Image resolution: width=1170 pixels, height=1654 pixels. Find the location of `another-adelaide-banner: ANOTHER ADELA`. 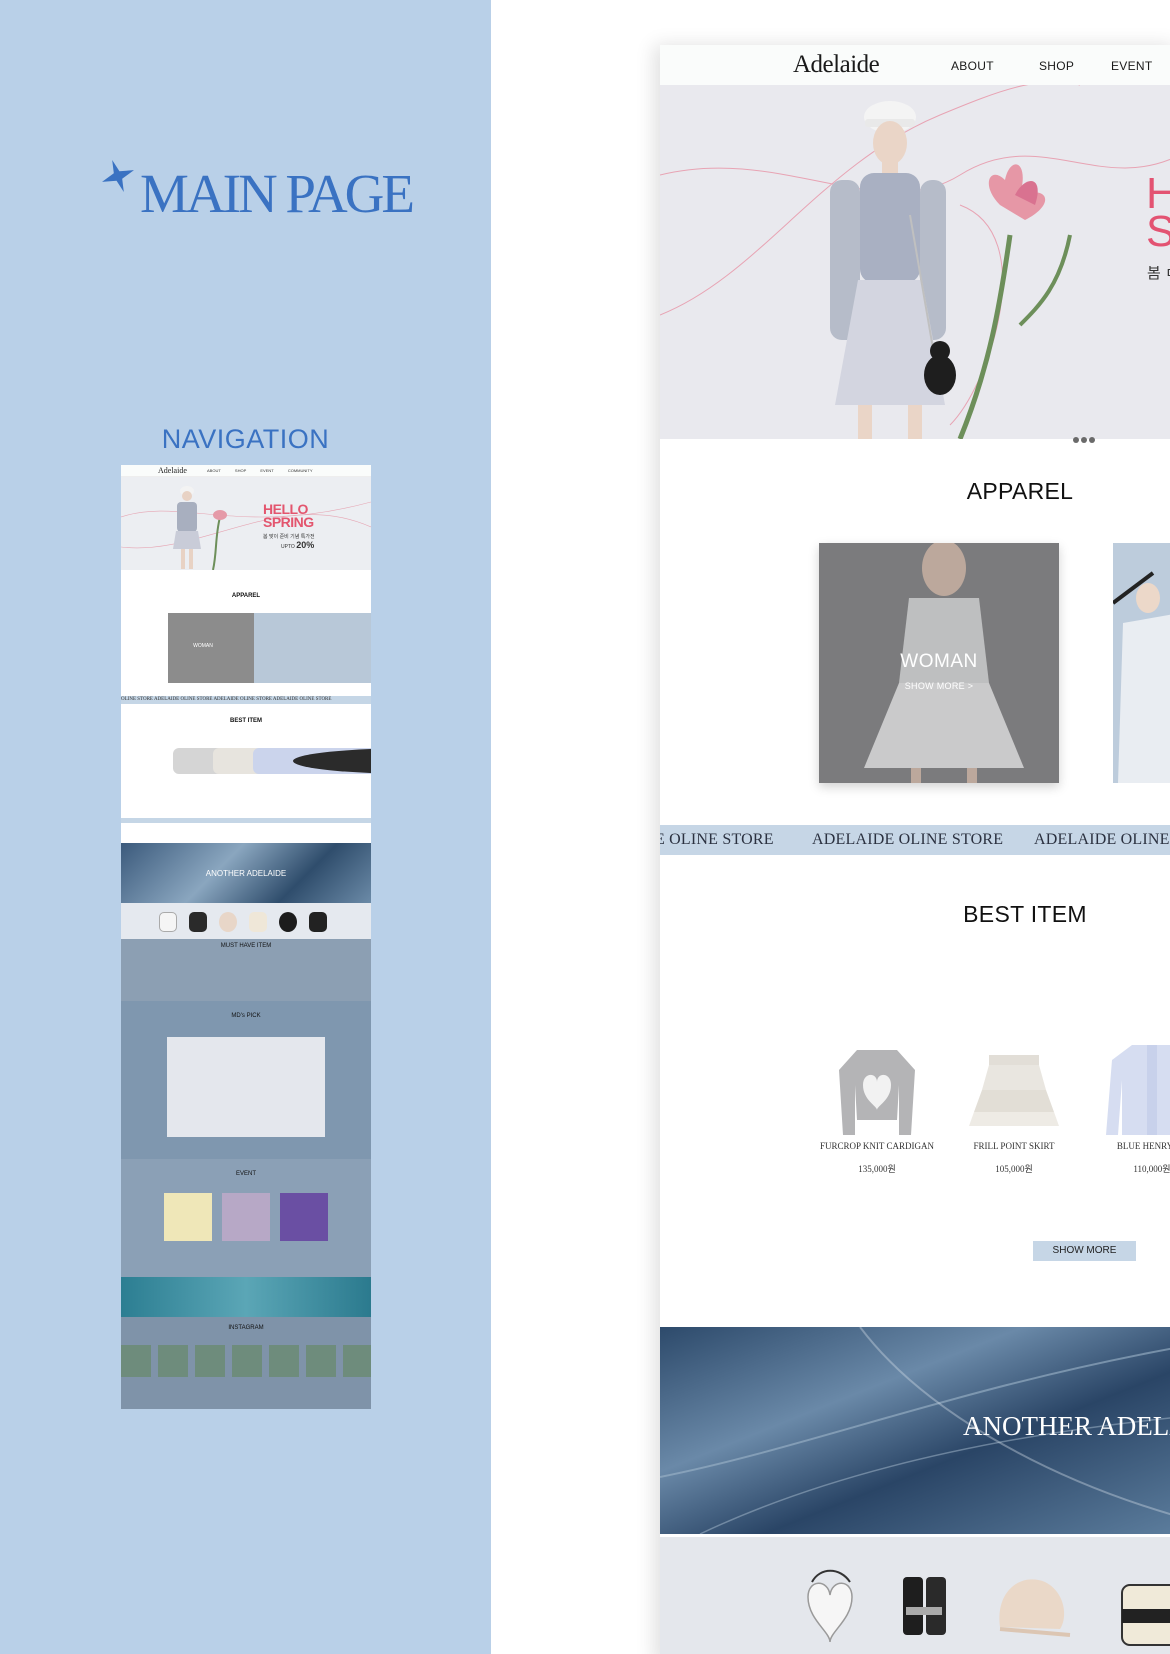

another-adelaide-banner: ANOTHER ADELA is located at coordinates (915, 1430).